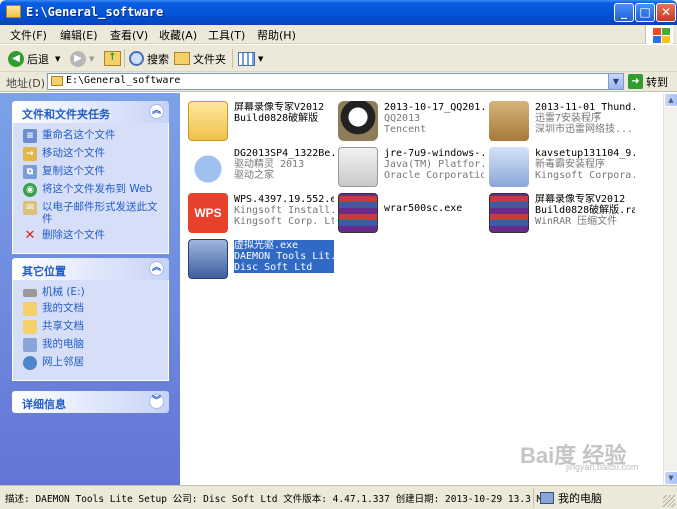 The width and height of the screenshot is (677, 509). What do you see at coordinates (276, 35) in the screenshot?
I see `menu-help: 帮助(H)` at bounding box center [276, 35].